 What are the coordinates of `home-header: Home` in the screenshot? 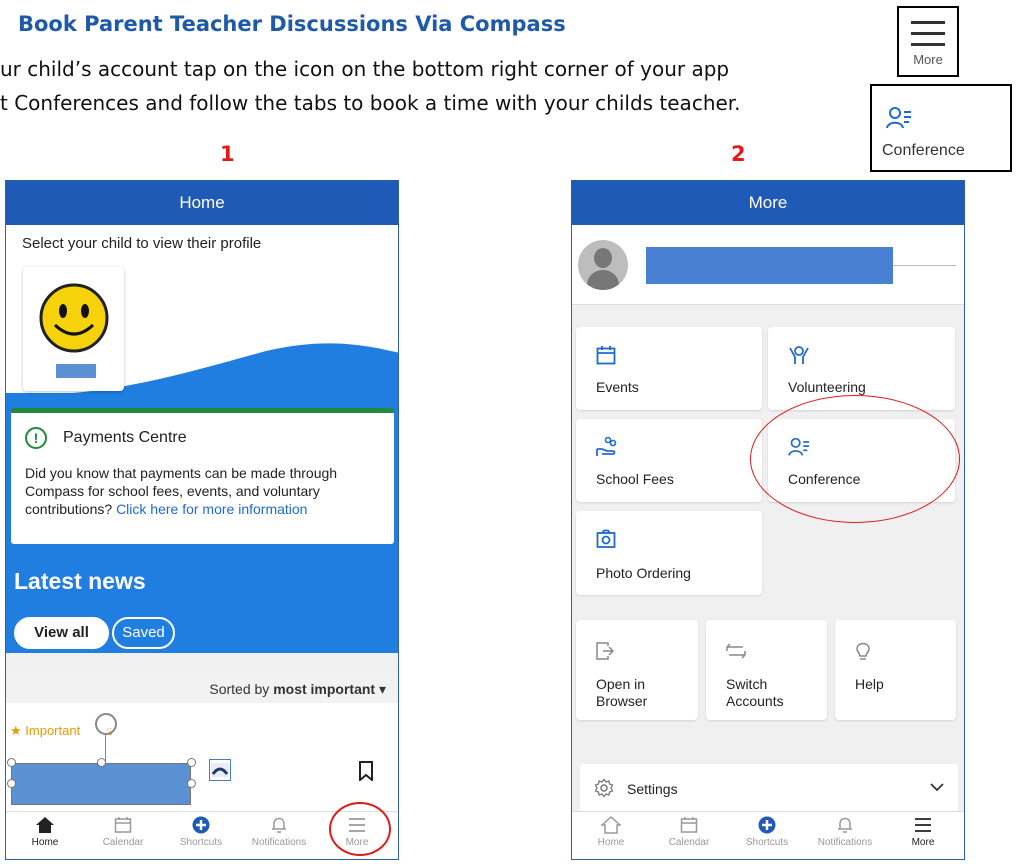 It's located at (202, 203).